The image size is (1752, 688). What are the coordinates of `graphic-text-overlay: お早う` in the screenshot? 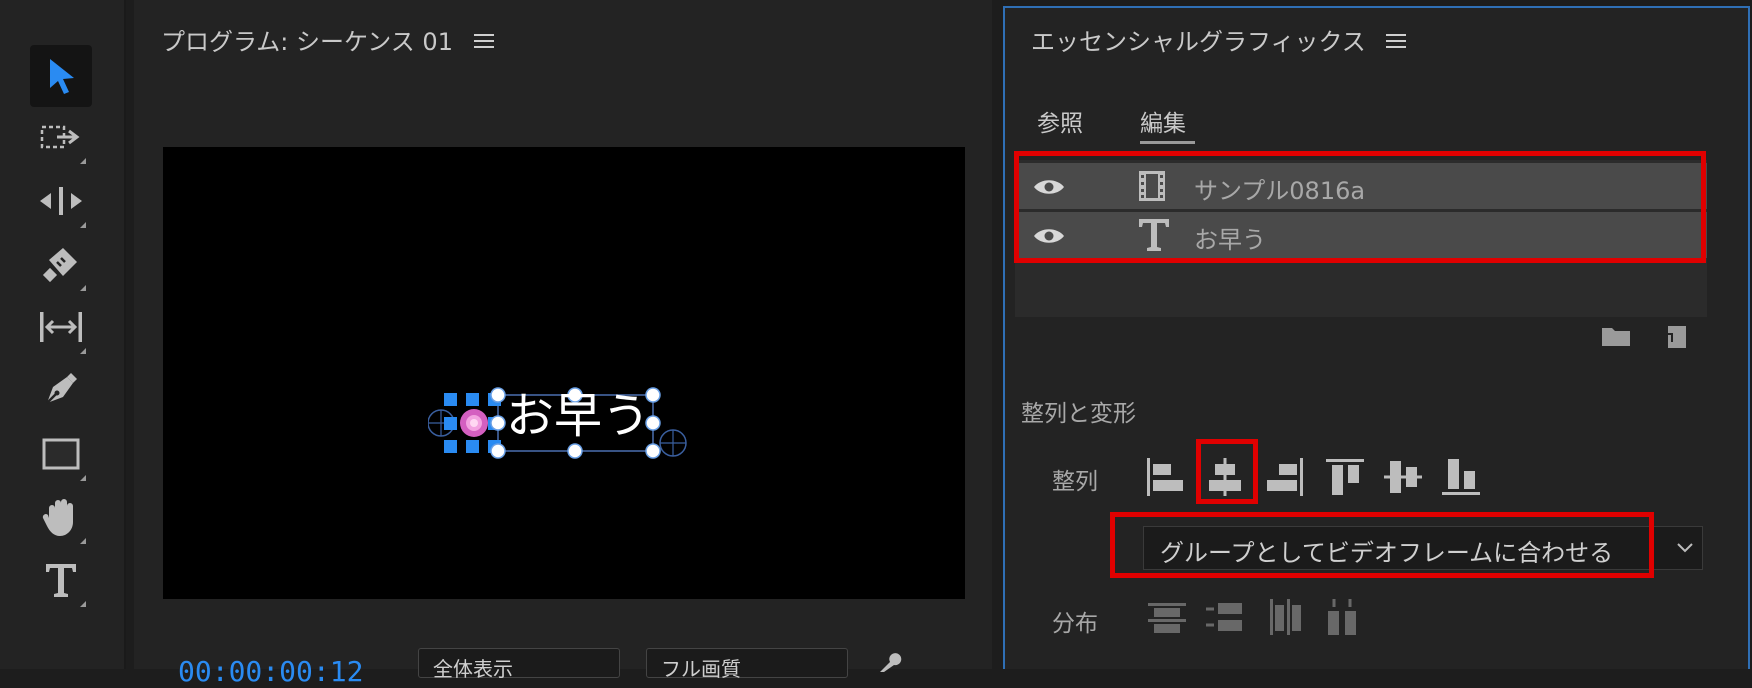 It's located at (578, 416).